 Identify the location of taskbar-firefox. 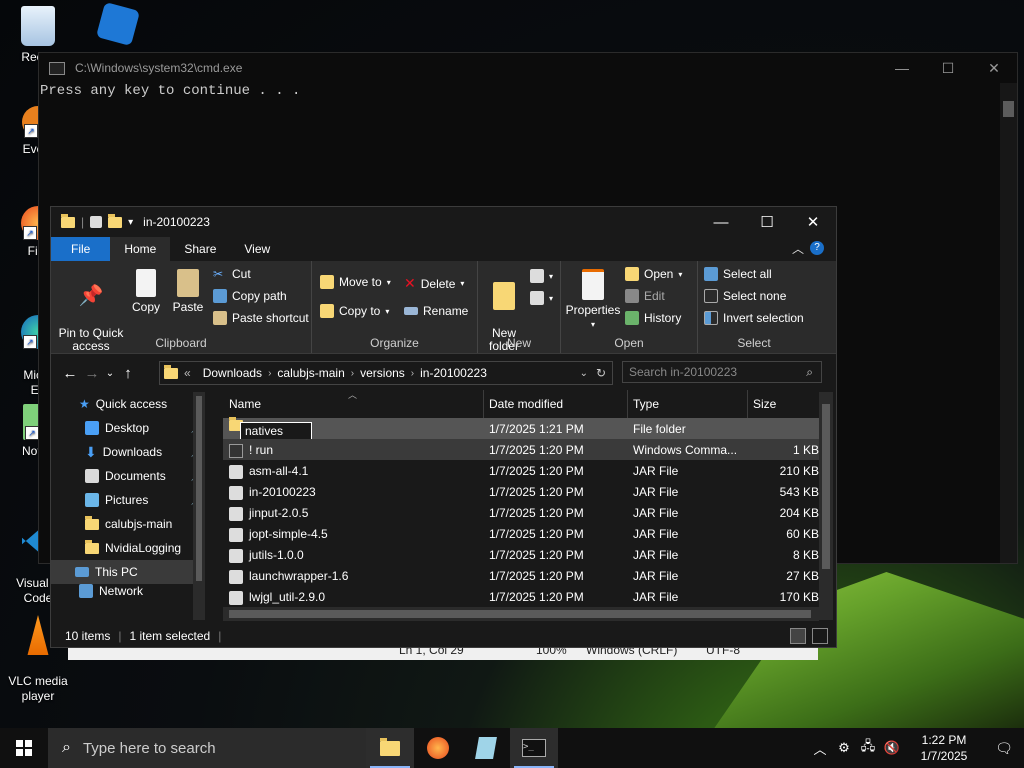
(438, 748).